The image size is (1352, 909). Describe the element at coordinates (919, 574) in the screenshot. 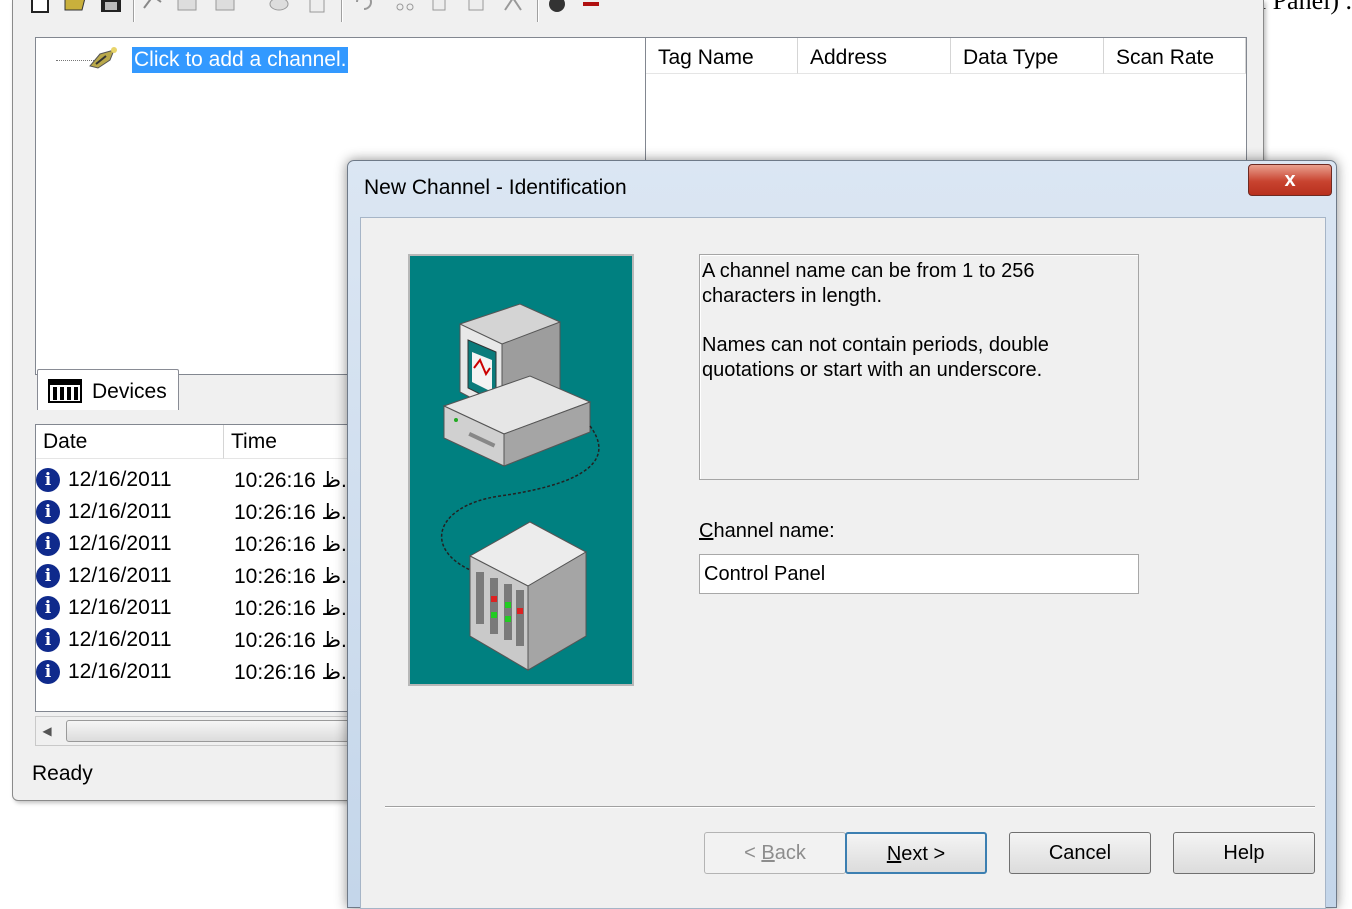

I see `channel-name-input` at that location.